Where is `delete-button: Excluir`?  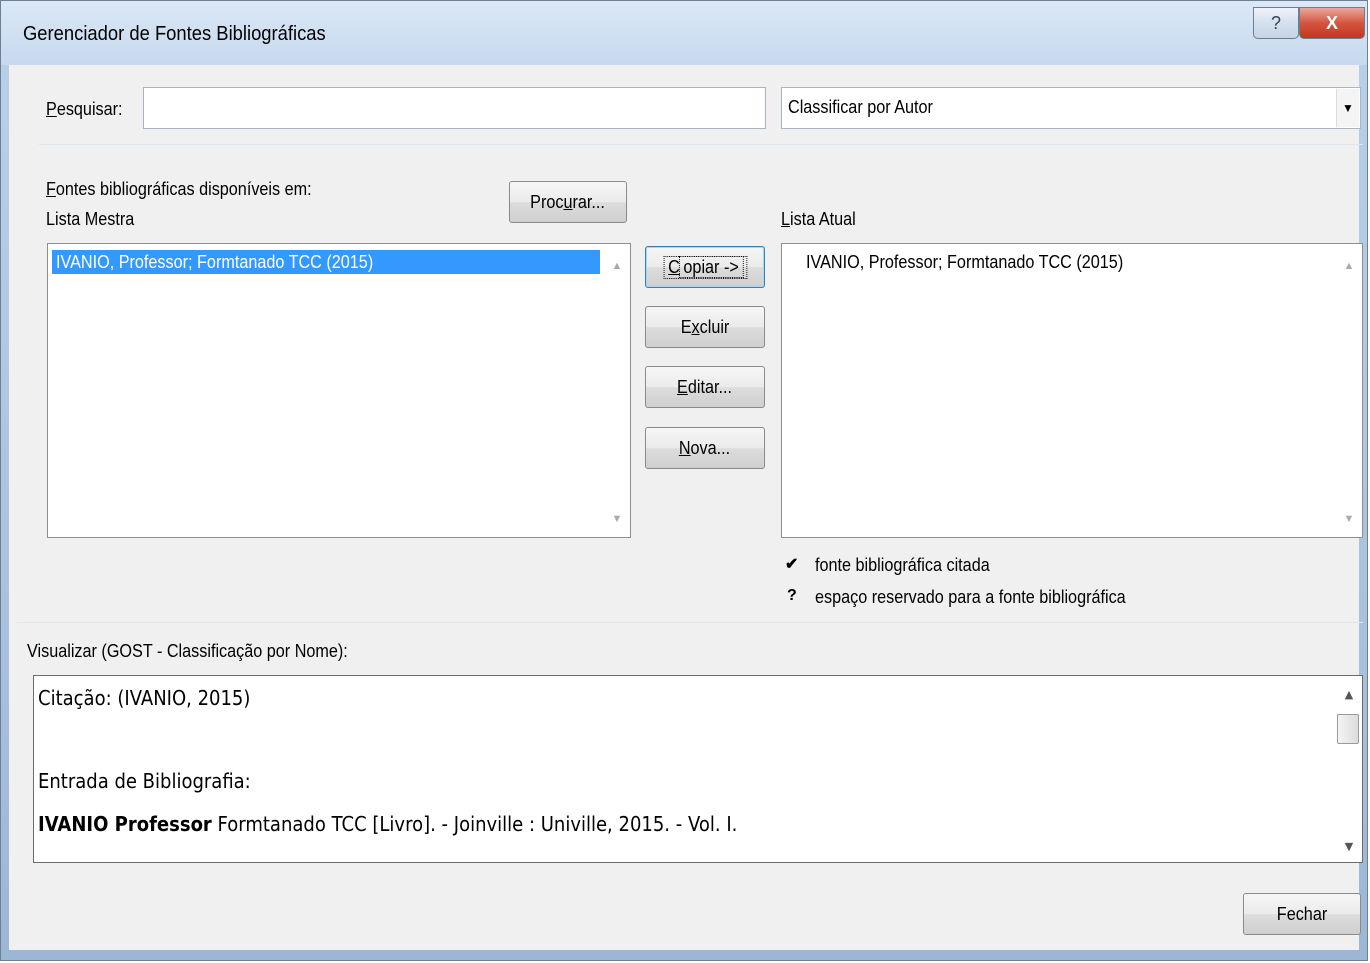
delete-button: Excluir is located at coordinates (705, 327).